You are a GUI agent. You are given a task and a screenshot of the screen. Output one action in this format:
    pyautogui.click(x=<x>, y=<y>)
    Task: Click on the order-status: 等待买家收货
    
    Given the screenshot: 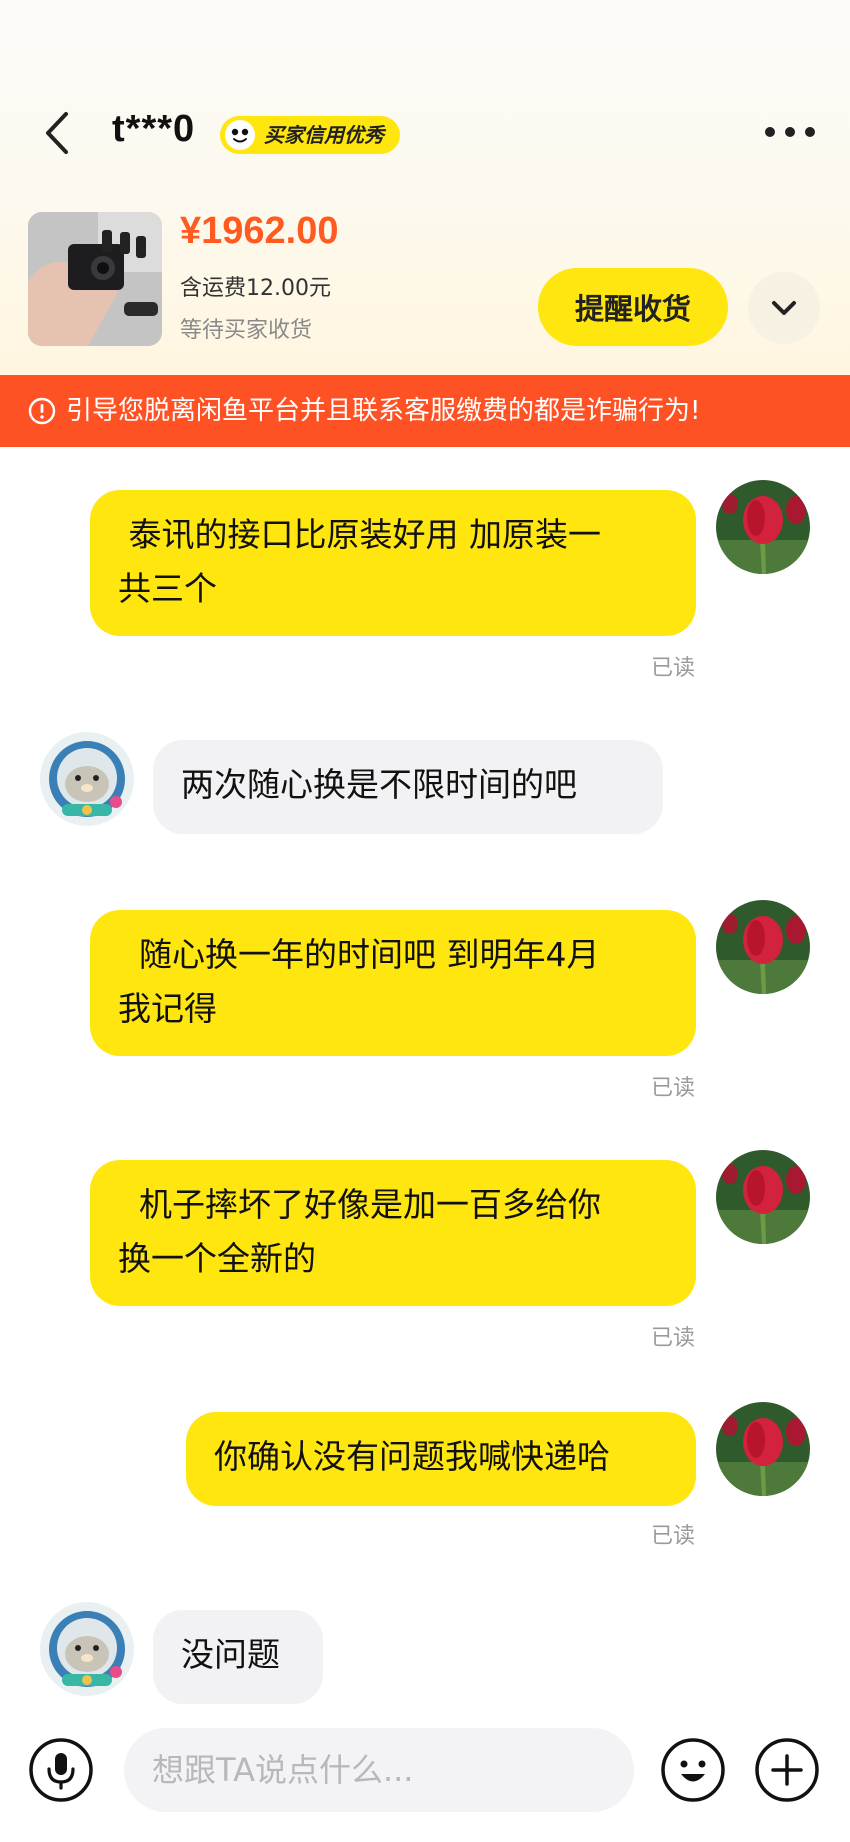 What is the action you would take?
    pyautogui.click(x=246, y=330)
    